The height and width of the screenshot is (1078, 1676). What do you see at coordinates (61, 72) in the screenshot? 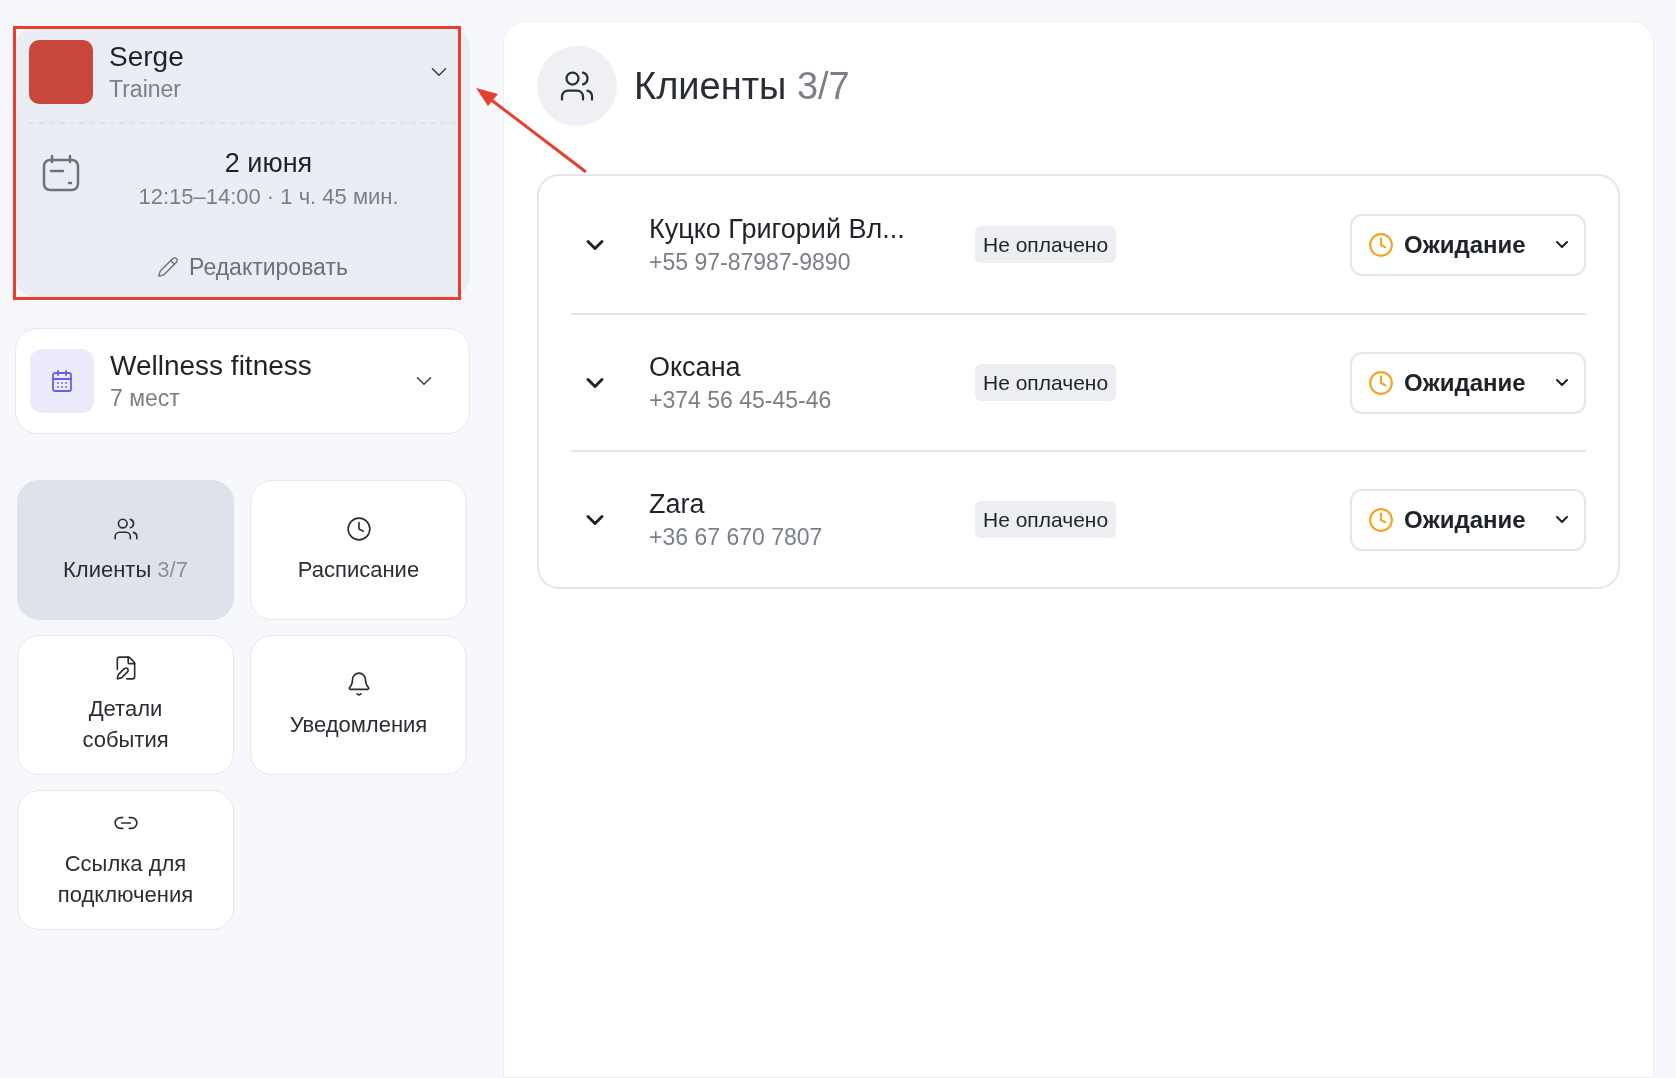
I see `photo-placeholder` at bounding box center [61, 72].